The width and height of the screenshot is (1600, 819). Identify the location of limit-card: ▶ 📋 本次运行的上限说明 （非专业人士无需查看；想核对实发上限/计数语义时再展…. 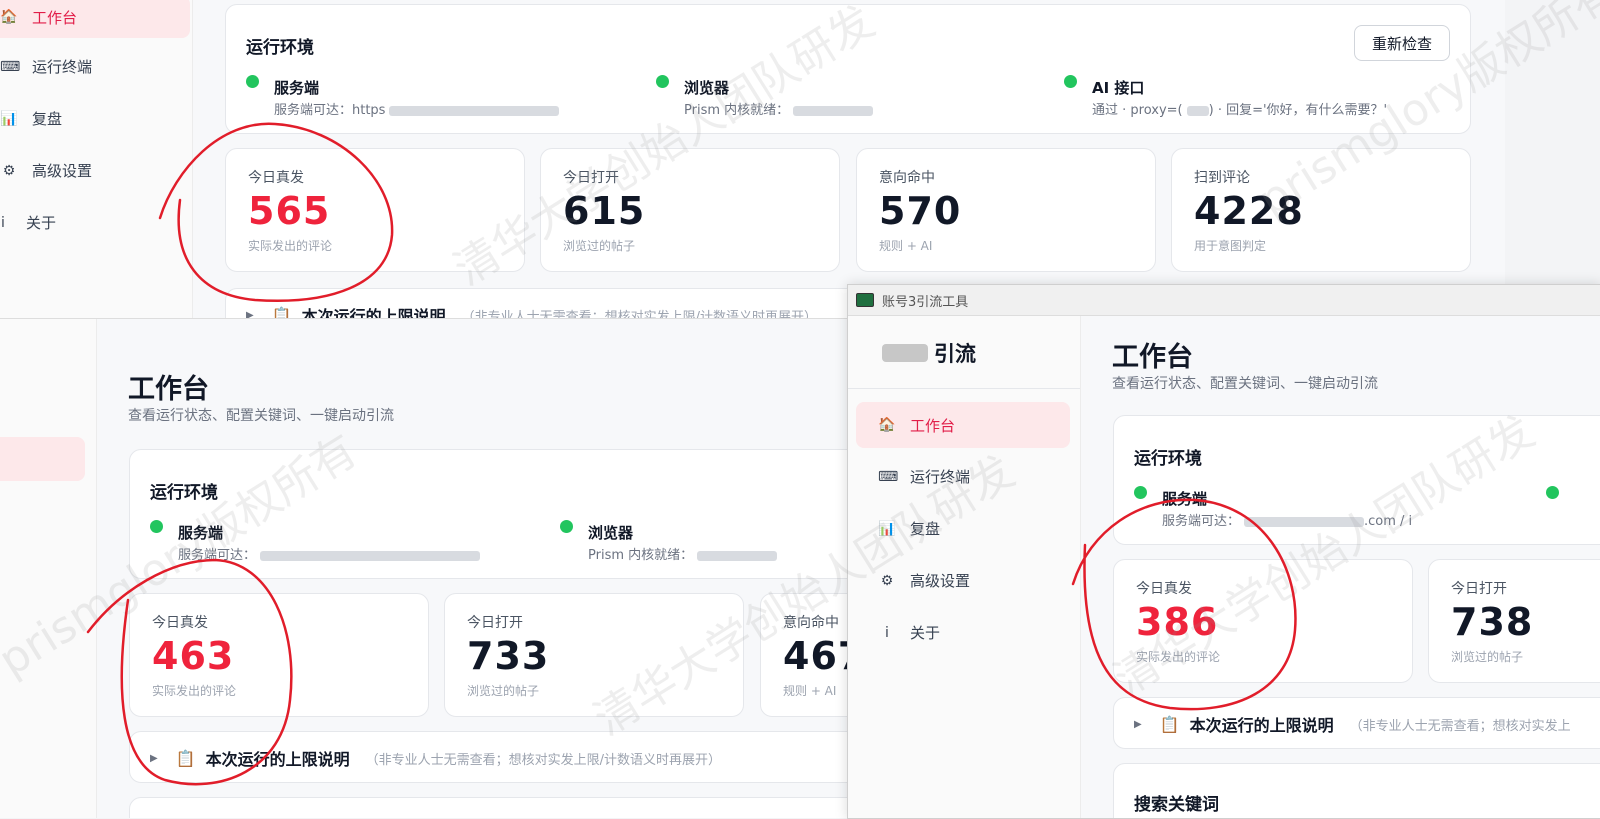
(489, 757).